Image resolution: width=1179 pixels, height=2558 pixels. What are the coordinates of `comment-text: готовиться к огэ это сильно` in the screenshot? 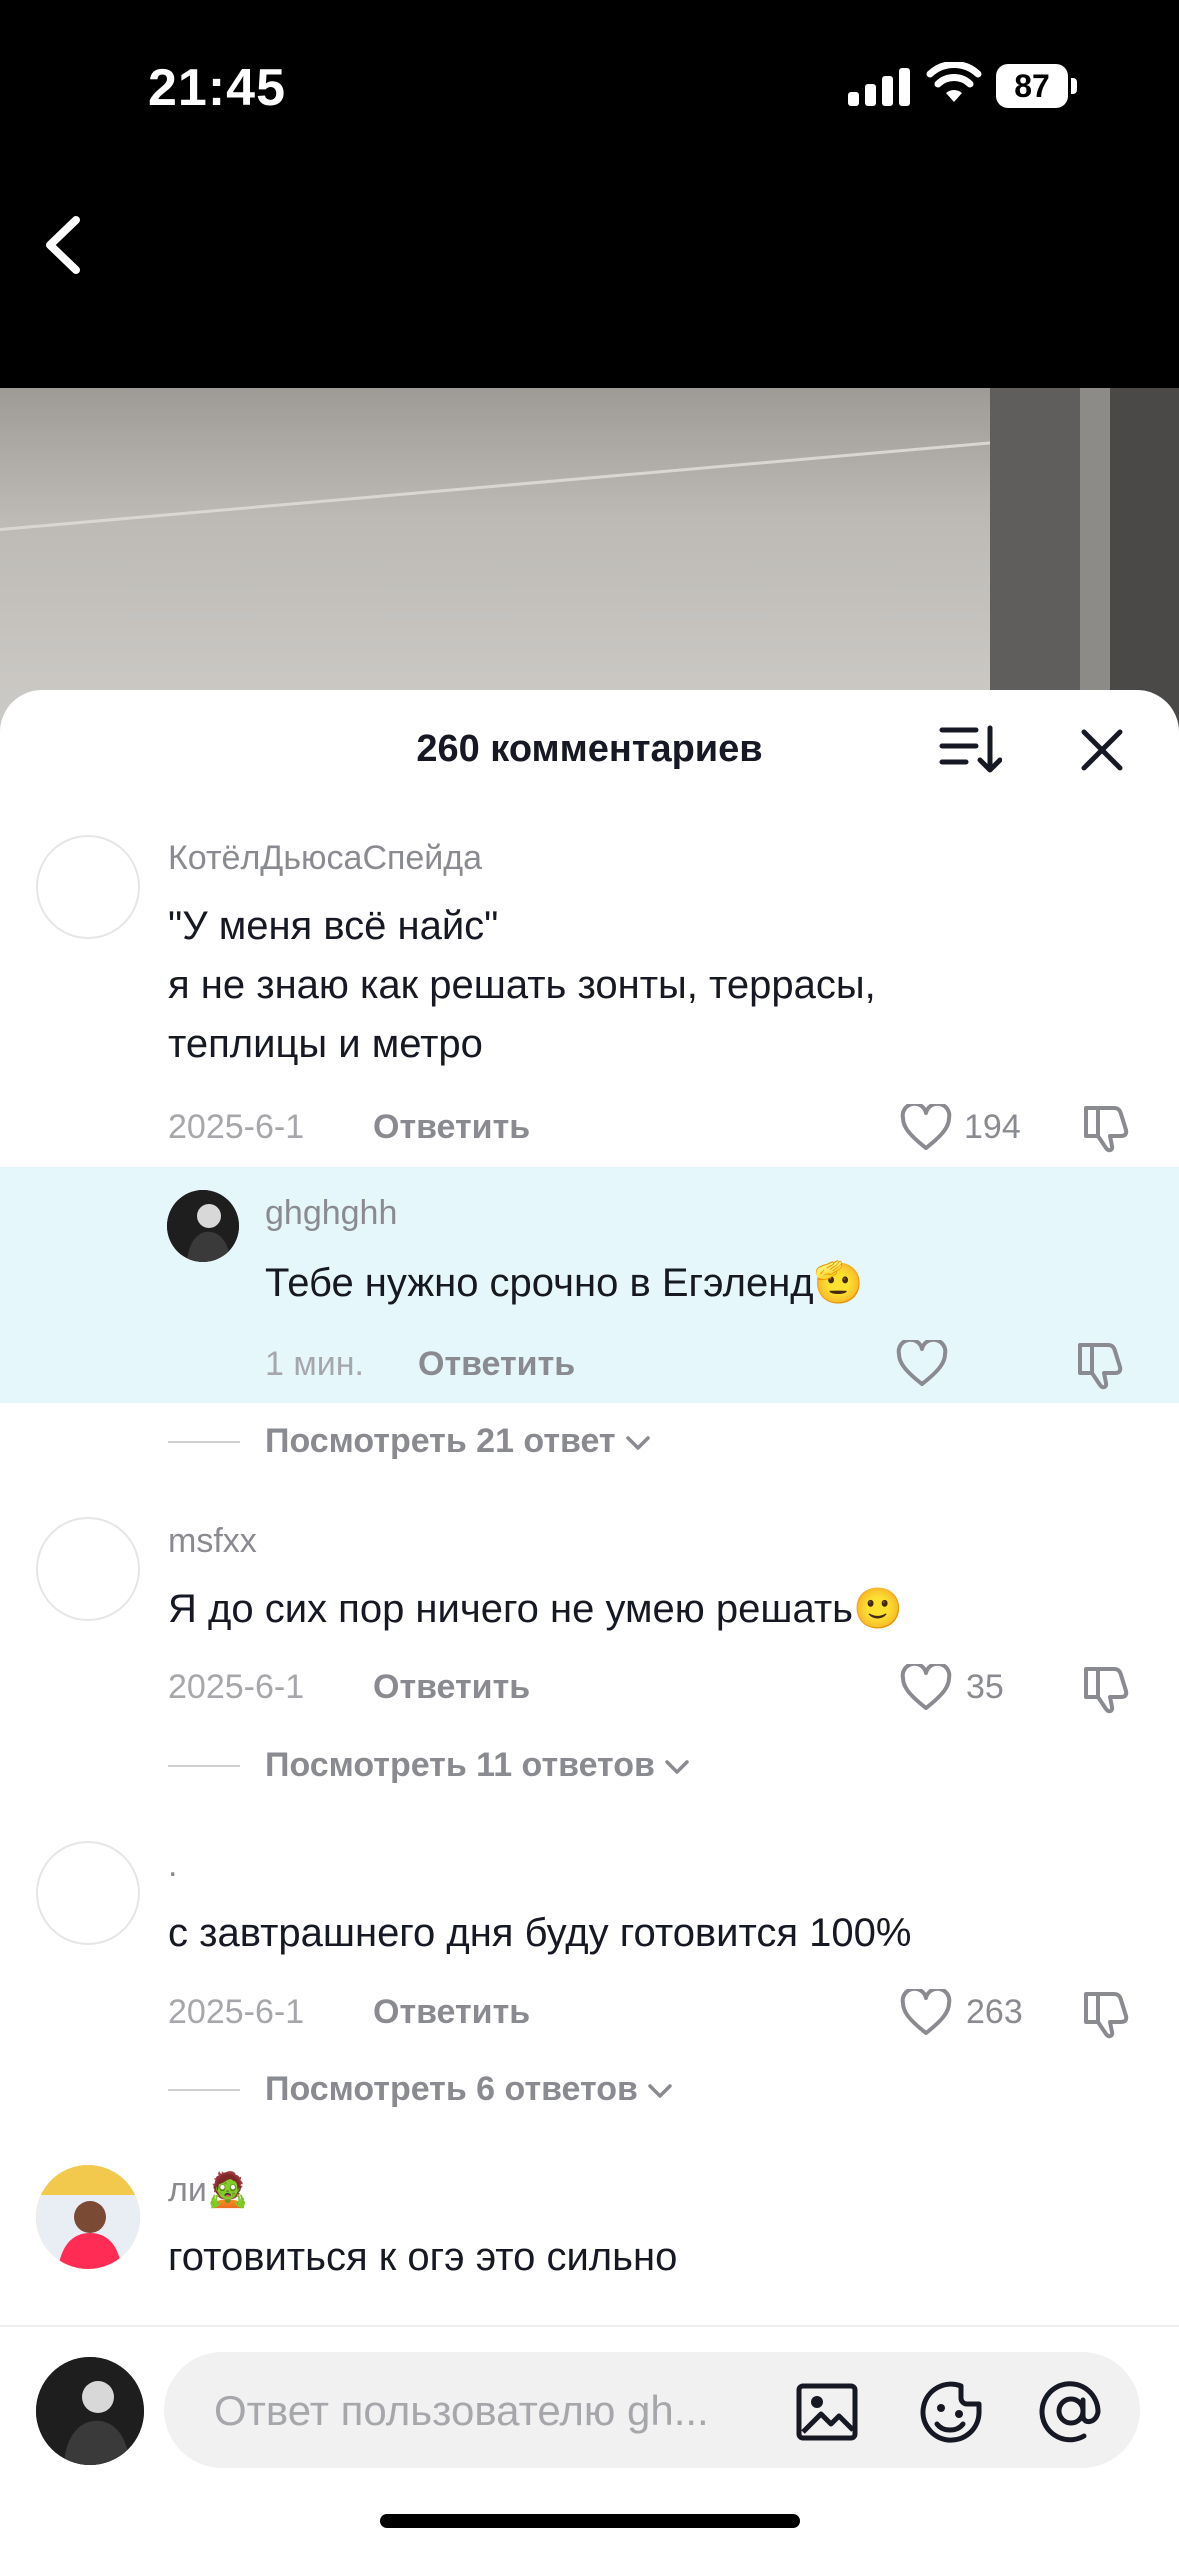 It's located at (423, 2257).